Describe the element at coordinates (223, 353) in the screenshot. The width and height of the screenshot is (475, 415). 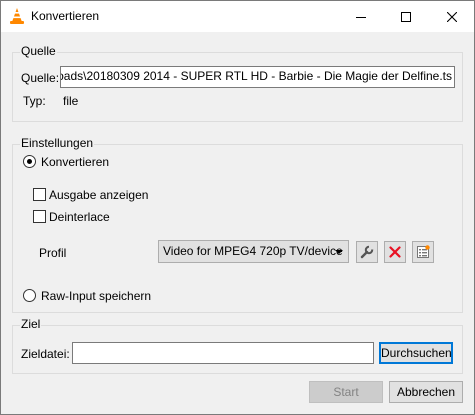
I see `destination-file-input` at that location.